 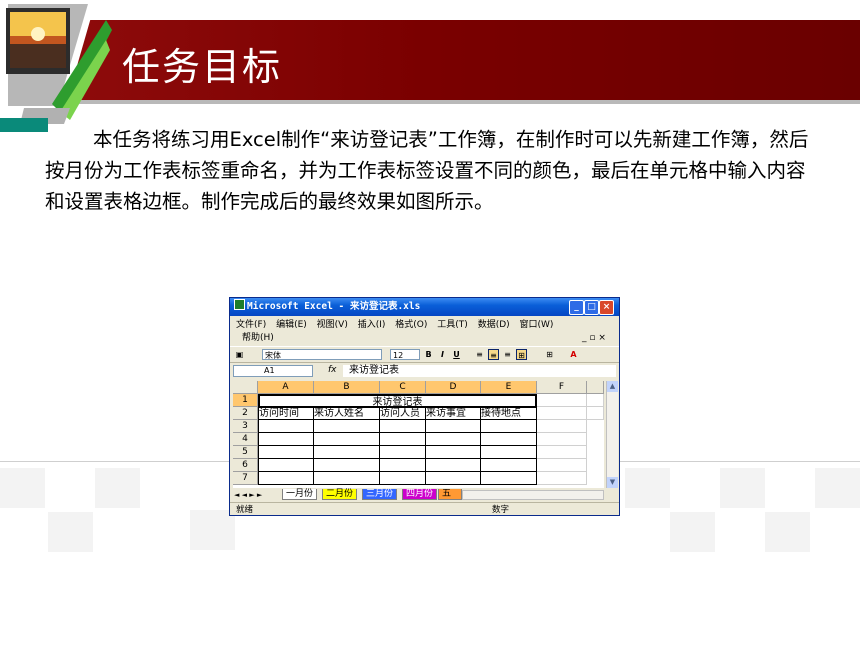 What do you see at coordinates (286, 387) in the screenshot?
I see `column-header: A` at bounding box center [286, 387].